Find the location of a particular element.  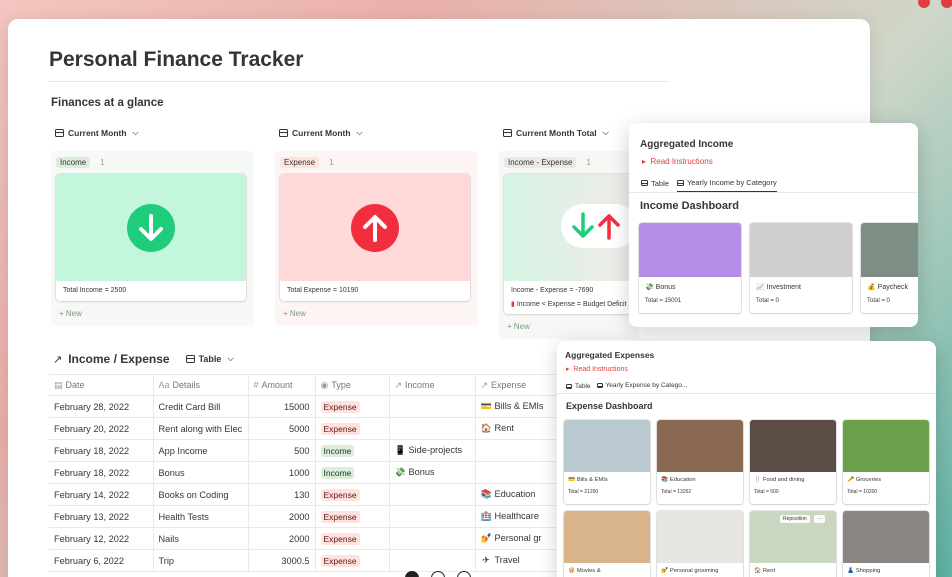

expense-category-card: Reposition ··· 🏠 Rent is located at coordinates (793, 544).